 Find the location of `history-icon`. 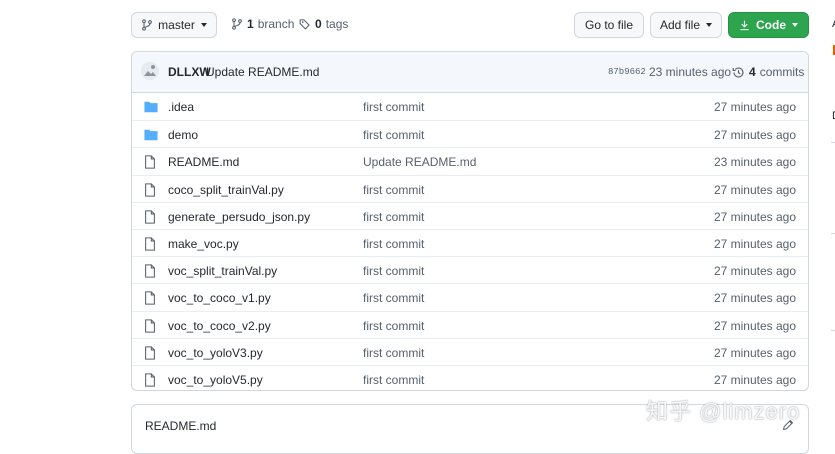

history-icon is located at coordinates (738, 72).